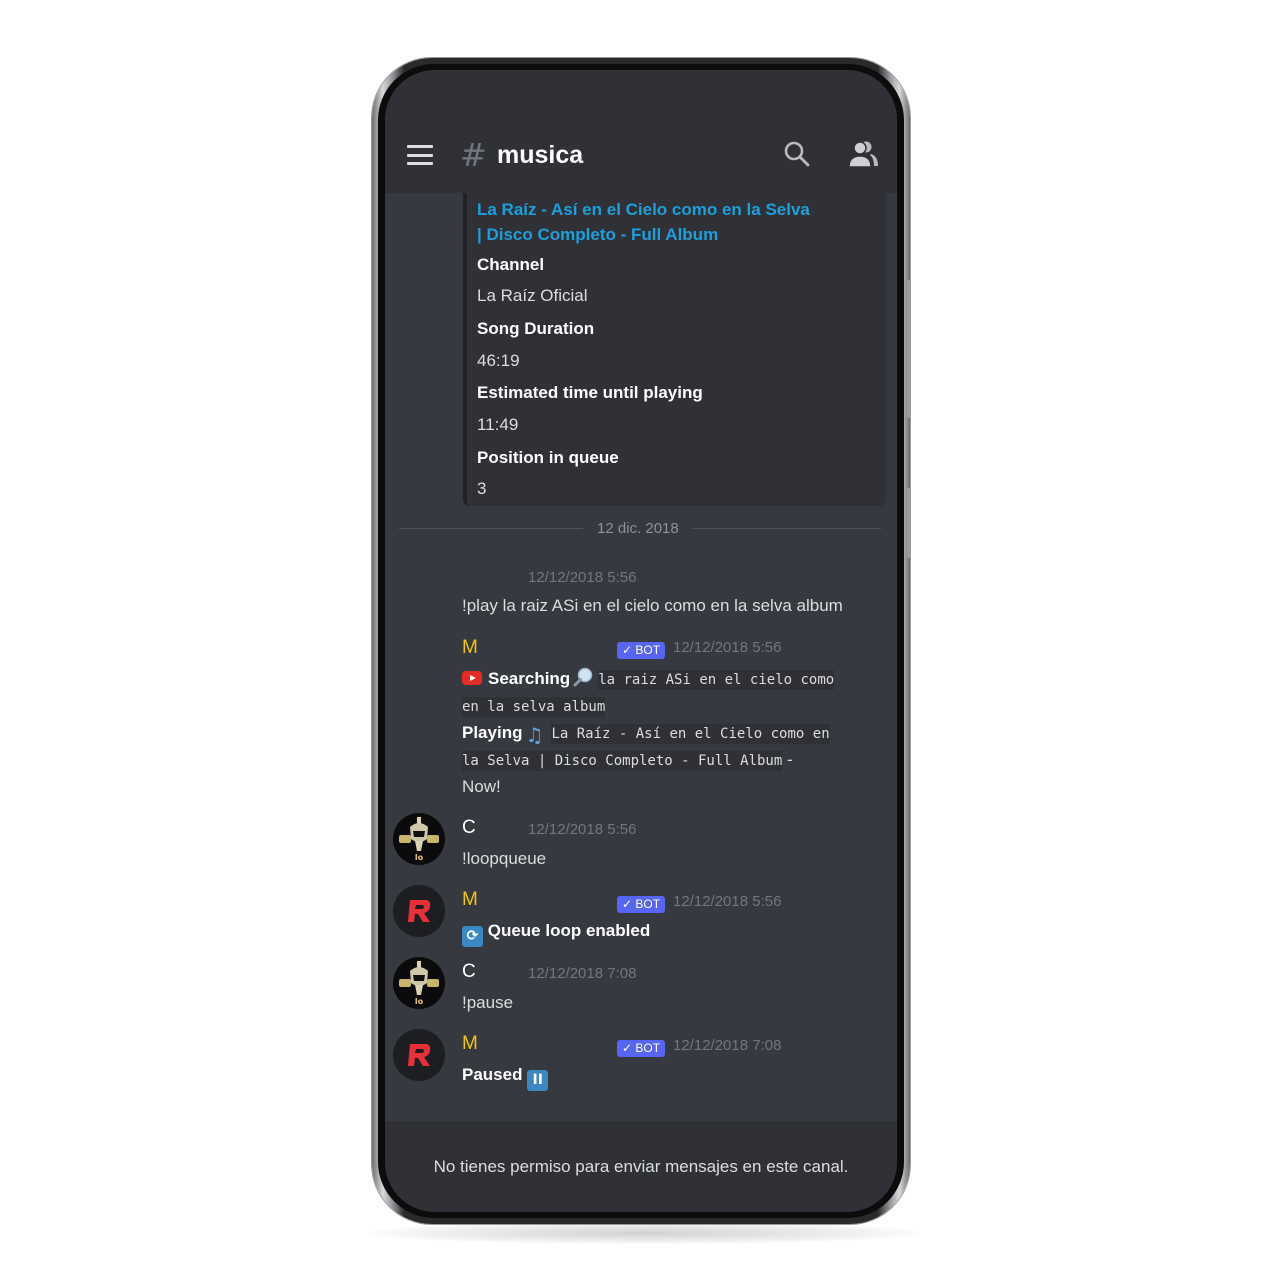 This screenshot has width=1280, height=1280. I want to click on channel-hash-icon: #, so click(473, 155).